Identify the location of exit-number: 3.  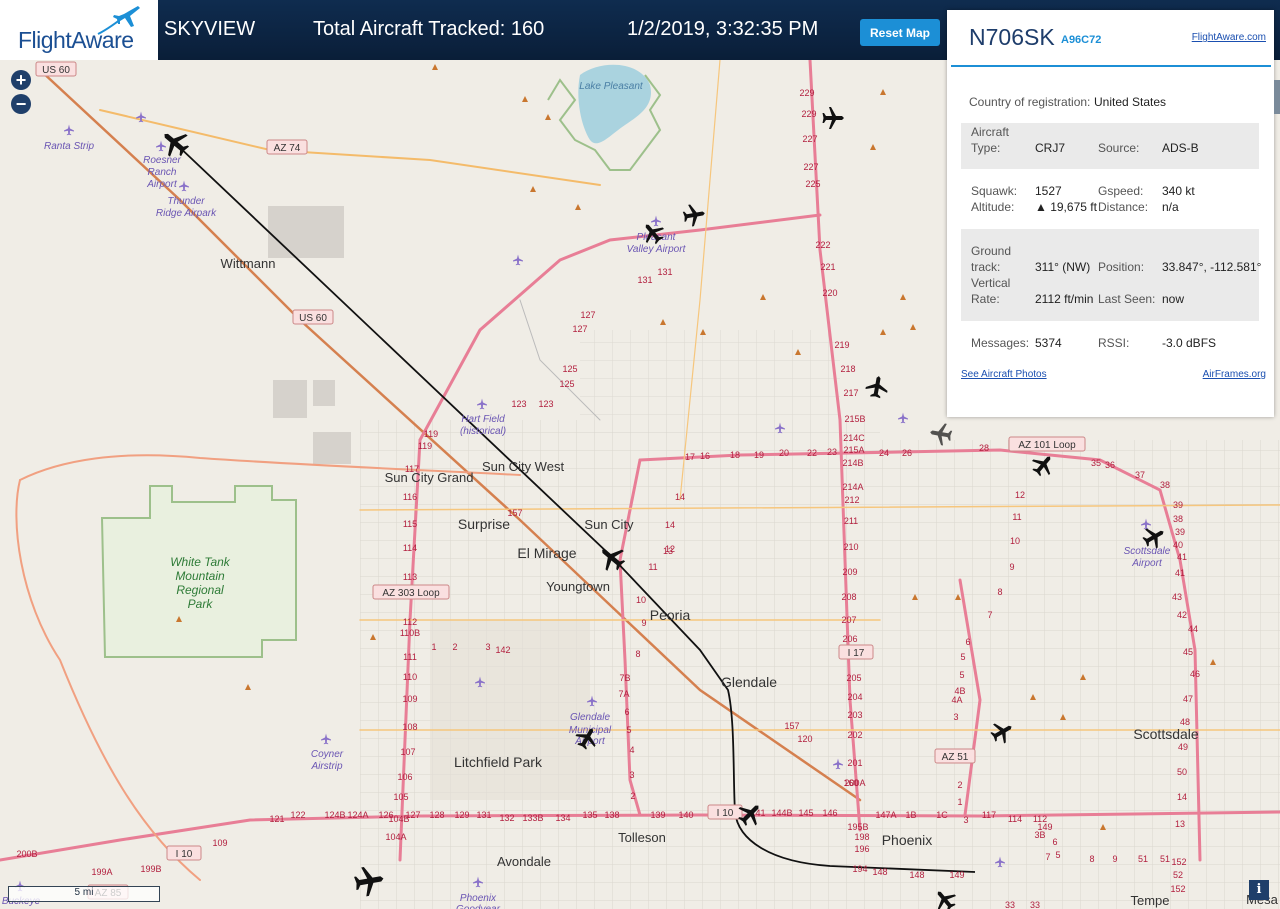
(955, 717).